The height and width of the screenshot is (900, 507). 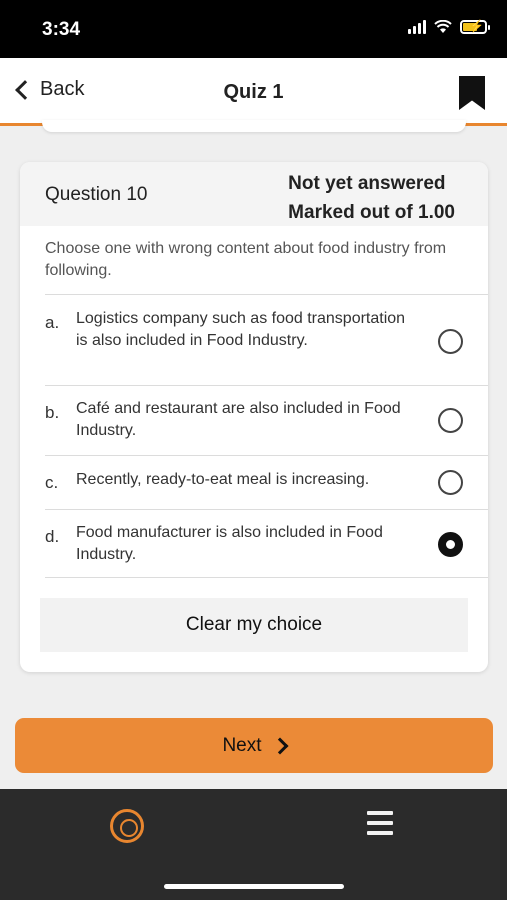 I want to click on question-state: Not yet answered Marked out of 1.00, so click(x=371, y=198).